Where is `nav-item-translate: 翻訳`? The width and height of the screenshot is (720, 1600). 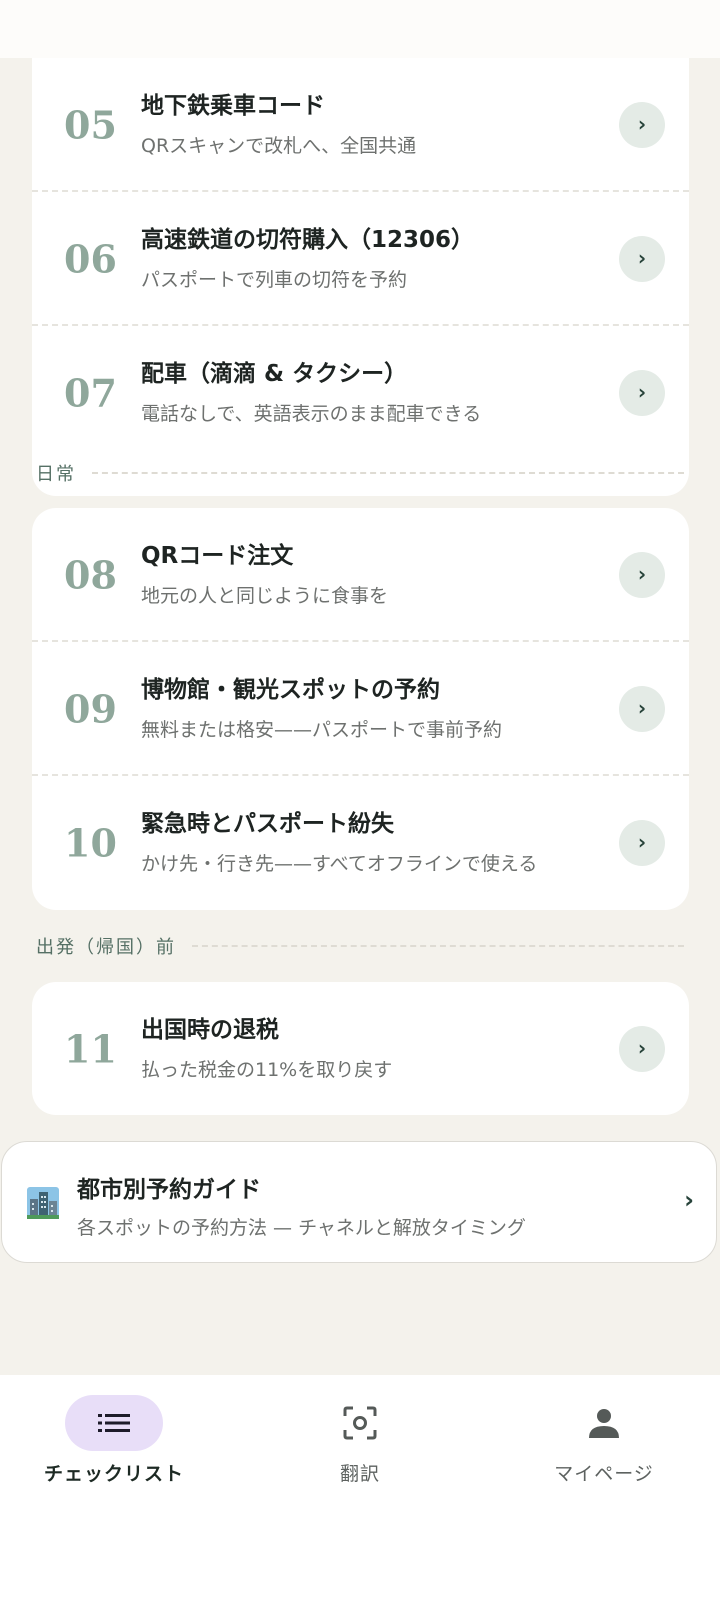 nav-item-translate: 翻訳 is located at coordinates (360, 1440).